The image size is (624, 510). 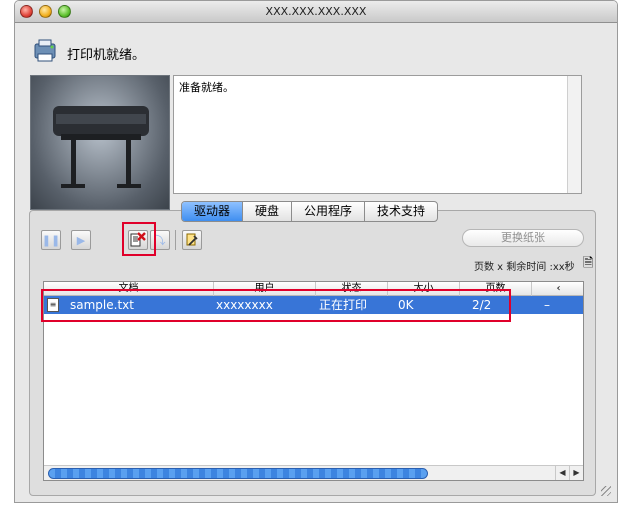 What do you see at coordinates (523, 238) in the screenshot?
I see `change-paper-button: 更换纸张` at bounding box center [523, 238].